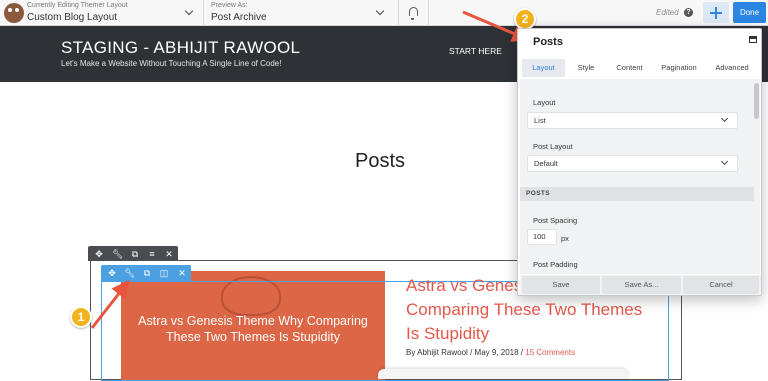  Describe the element at coordinates (586, 68) in the screenshot. I see `tab-style: Style` at that location.